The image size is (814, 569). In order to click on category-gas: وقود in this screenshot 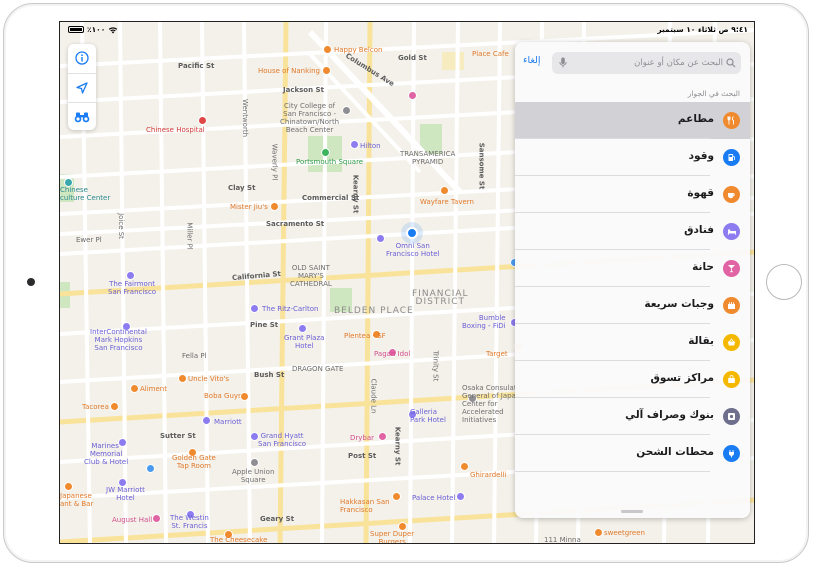, I will do `click(632, 157)`.